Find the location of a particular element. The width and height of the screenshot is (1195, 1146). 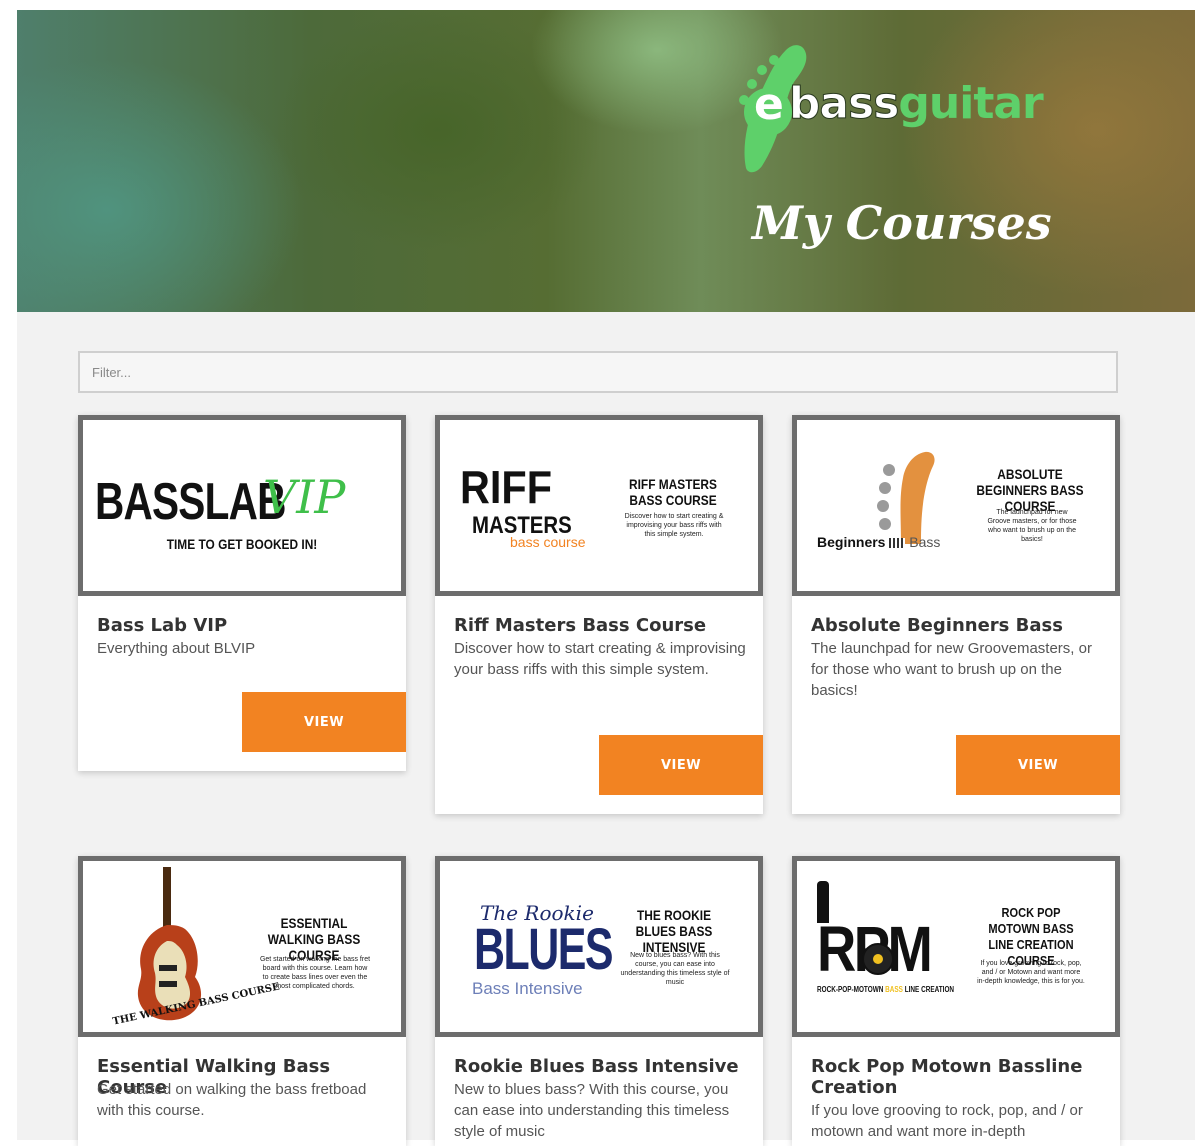

thumb-heading: THE ROOKIE BLUES BASS INTENSIVE is located at coordinates (674, 931).